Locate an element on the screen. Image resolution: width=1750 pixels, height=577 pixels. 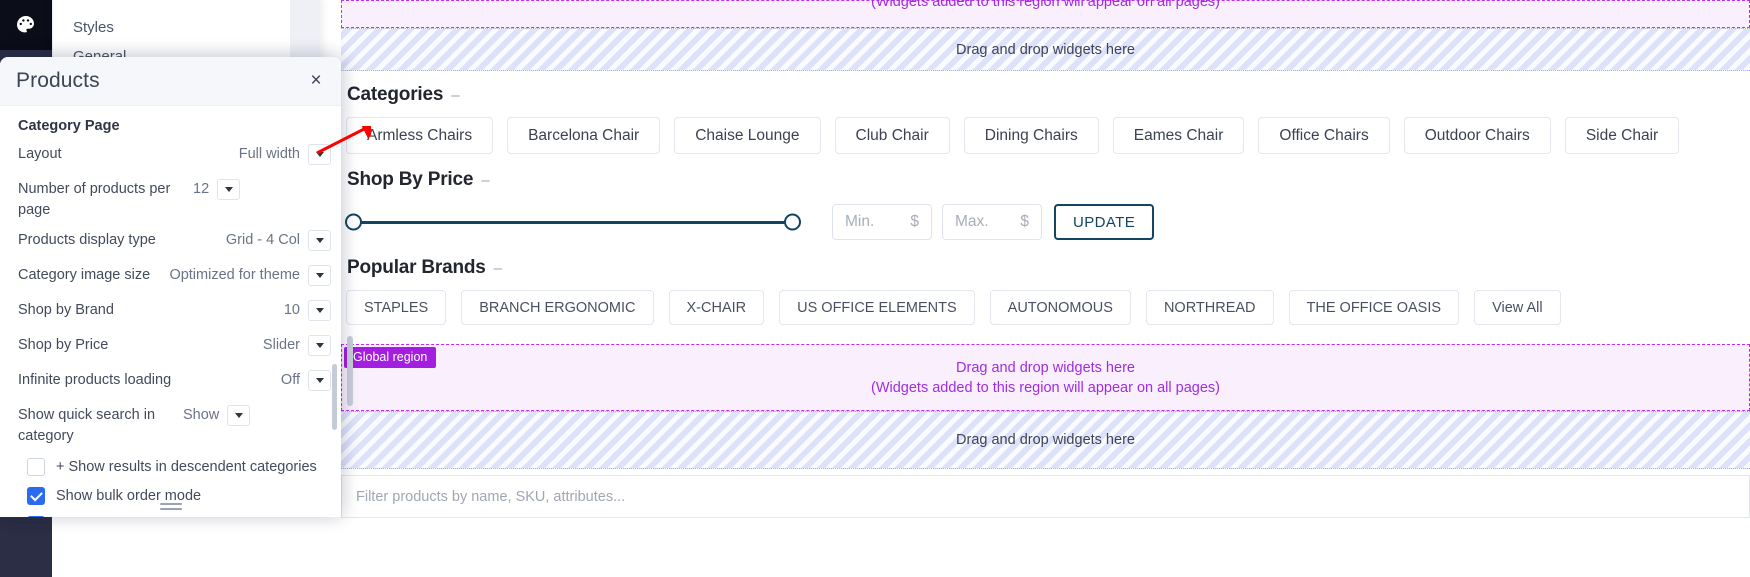
checkbox-label: + Show results in descendent categories is located at coordinates (186, 467).